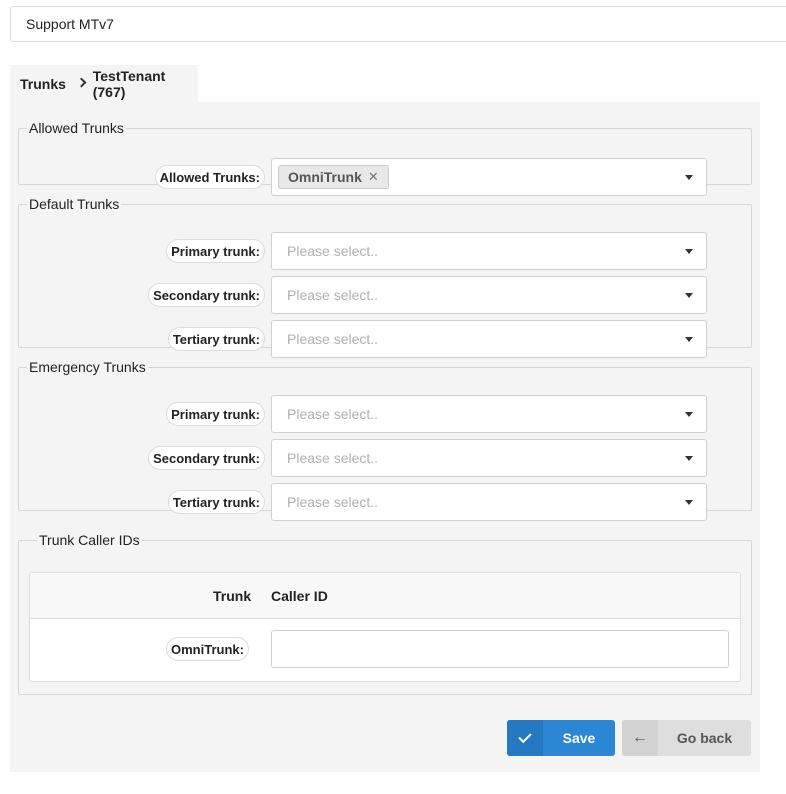 The image size is (786, 794). Describe the element at coordinates (87, 367) in the screenshot. I see `emergency-trunks-legend: Emergency Trunks` at that location.